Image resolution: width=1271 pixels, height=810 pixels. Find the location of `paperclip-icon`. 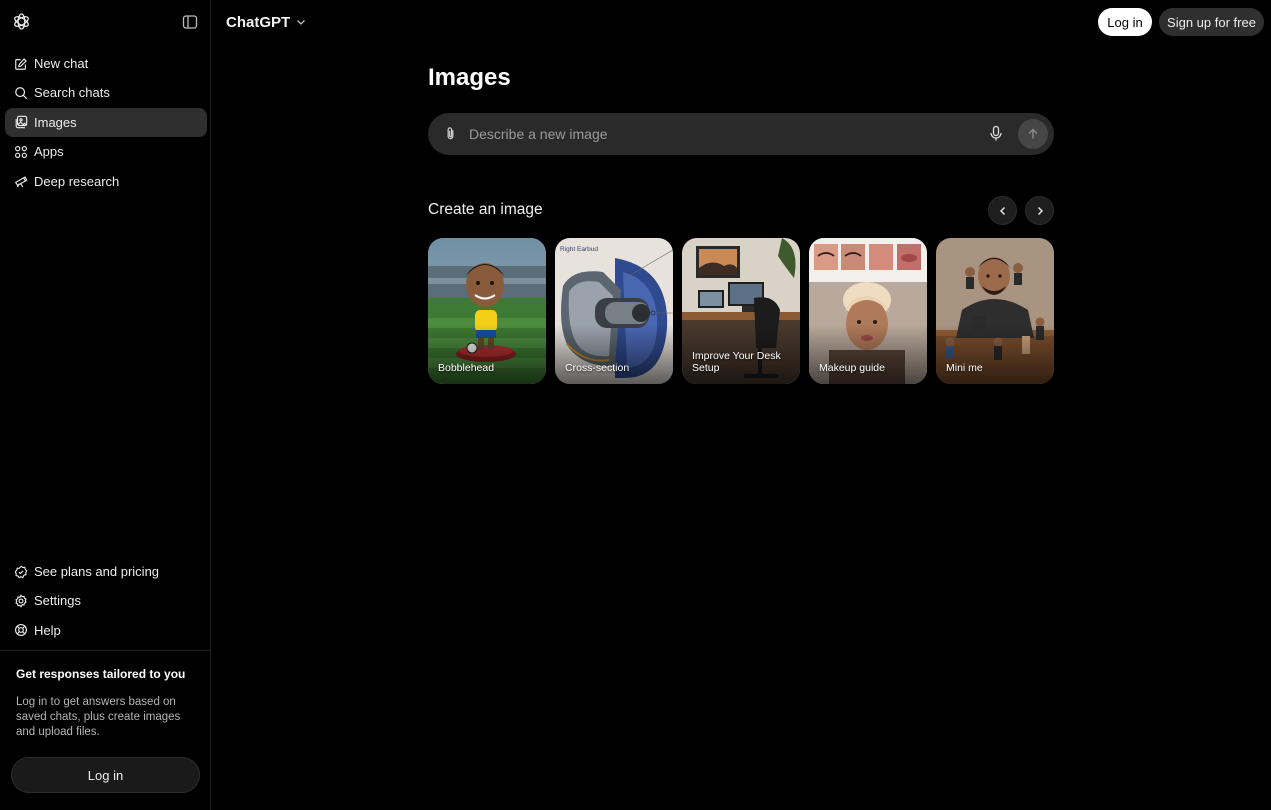

paperclip-icon is located at coordinates (450, 133).